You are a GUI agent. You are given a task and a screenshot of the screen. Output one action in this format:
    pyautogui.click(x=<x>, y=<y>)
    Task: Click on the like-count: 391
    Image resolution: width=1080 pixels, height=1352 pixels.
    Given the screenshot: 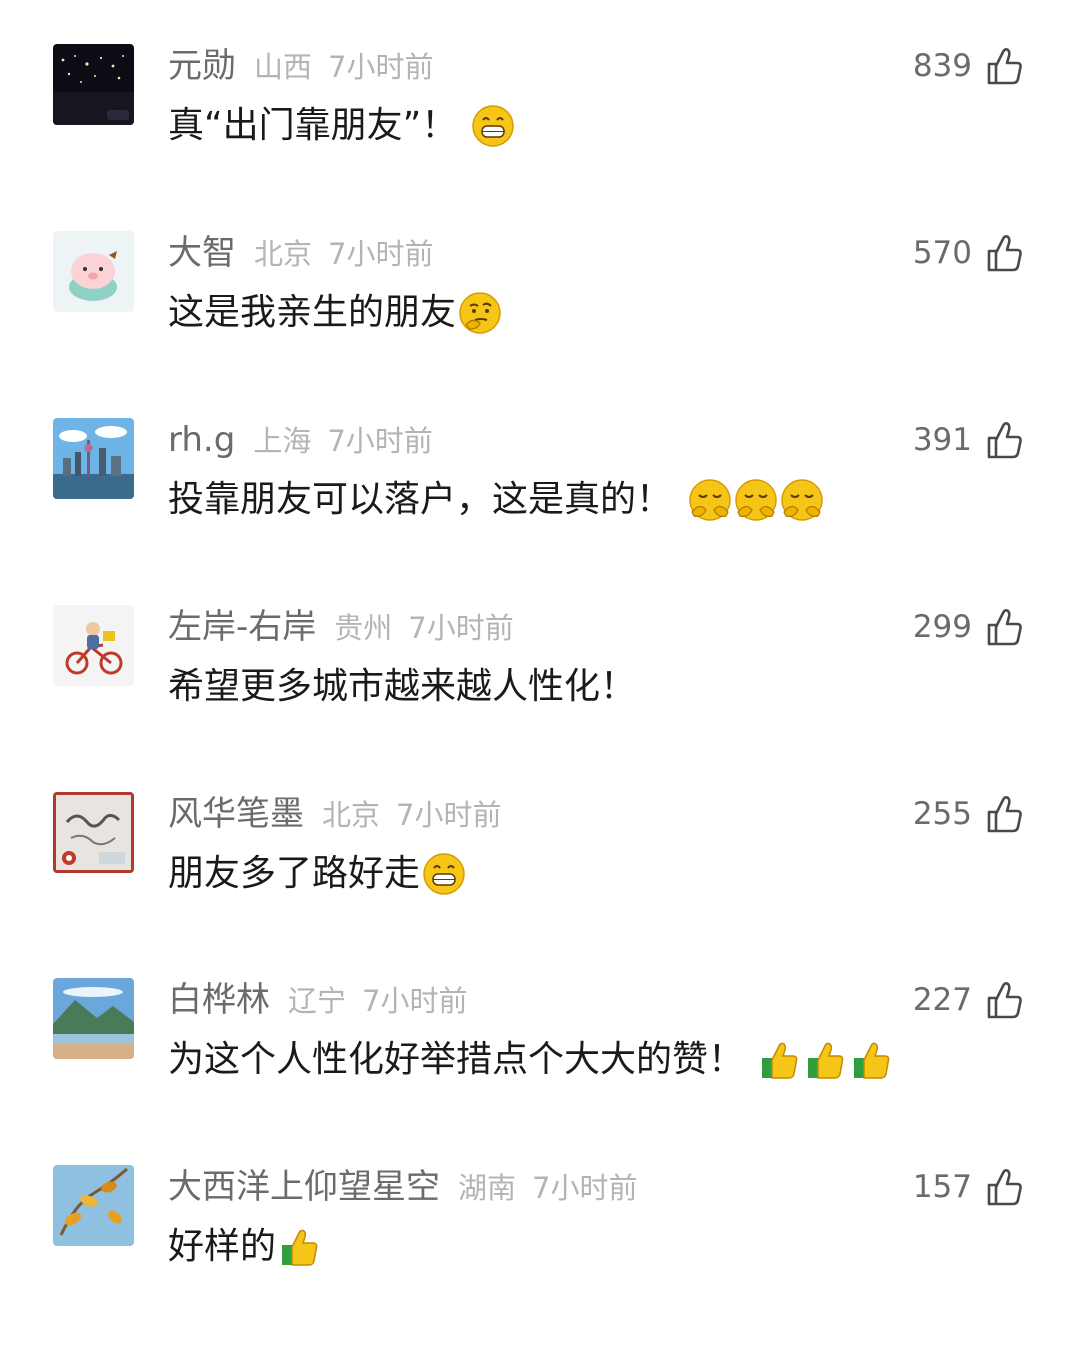 What is the action you would take?
    pyautogui.click(x=942, y=440)
    